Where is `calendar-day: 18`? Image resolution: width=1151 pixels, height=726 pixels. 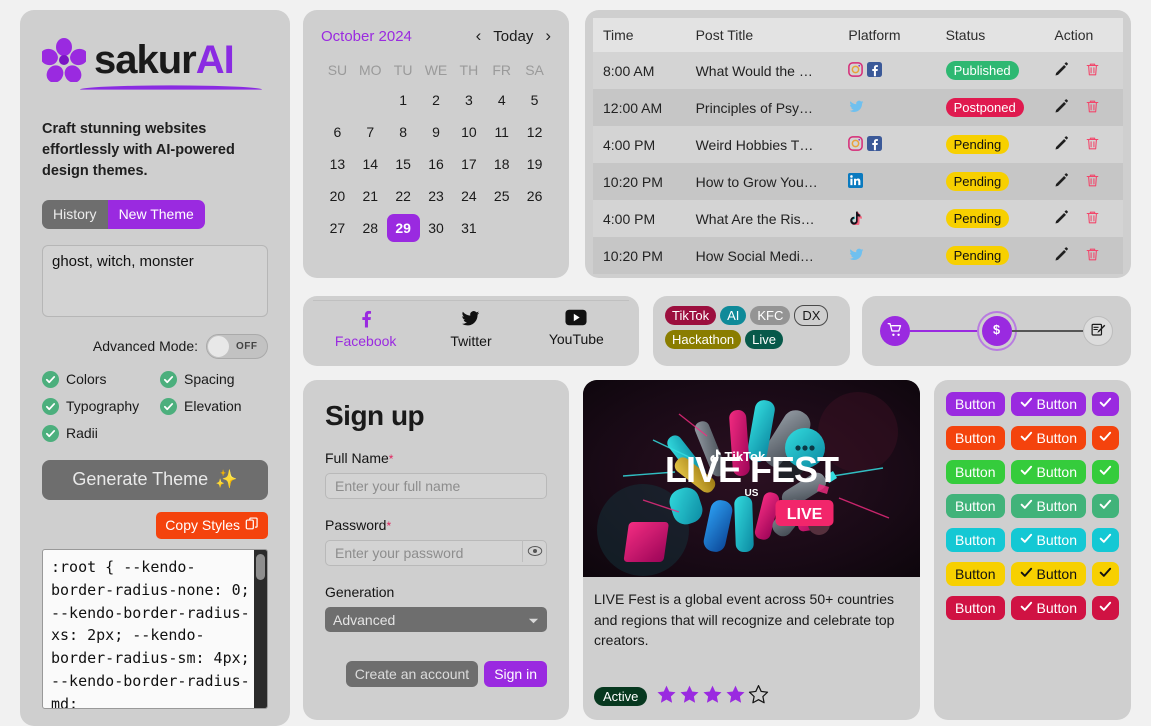 calendar-day: 18 is located at coordinates (501, 164).